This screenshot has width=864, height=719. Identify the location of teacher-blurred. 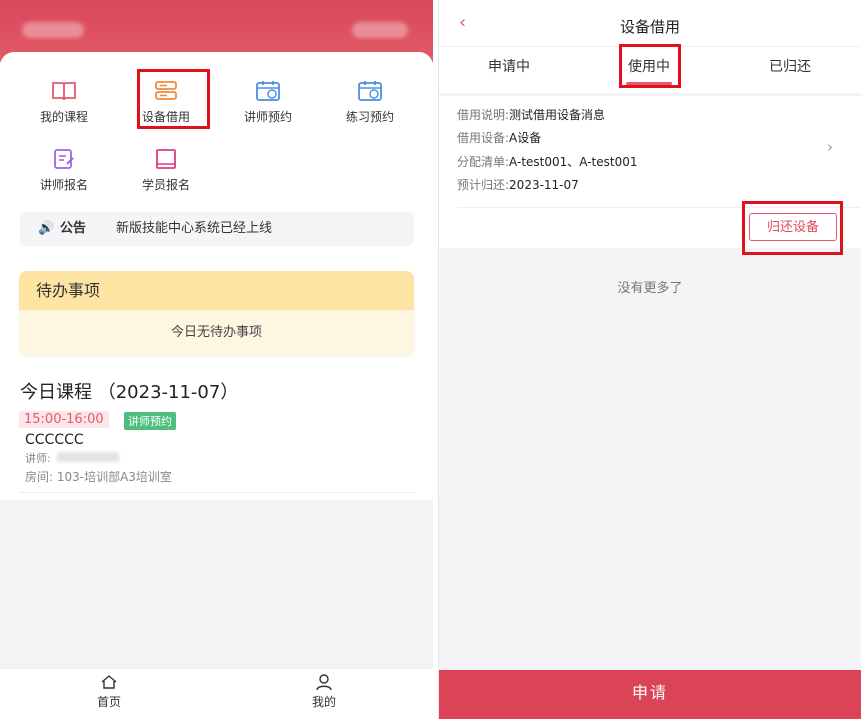
(88, 457).